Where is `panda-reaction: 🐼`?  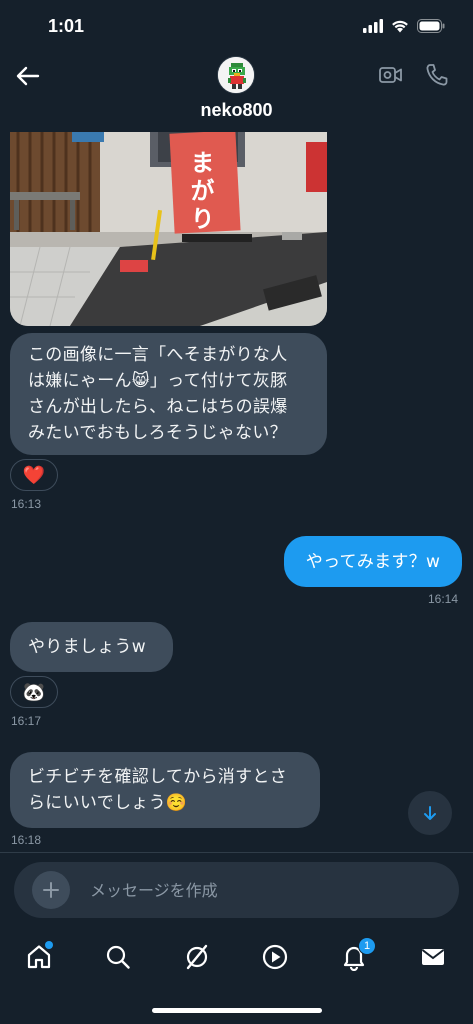
panda-reaction: 🐼 is located at coordinates (34, 692).